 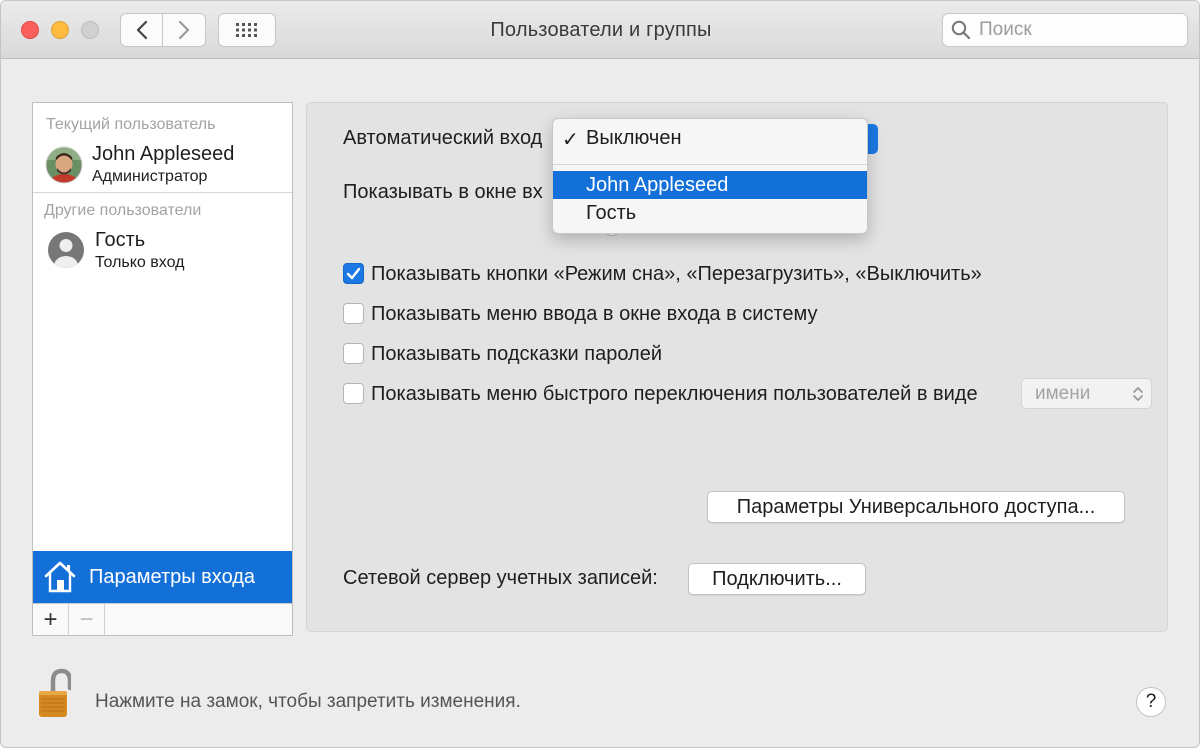 What do you see at coordinates (162, 250) in the screenshot?
I see `user-row-guest: Гость Только вход` at bounding box center [162, 250].